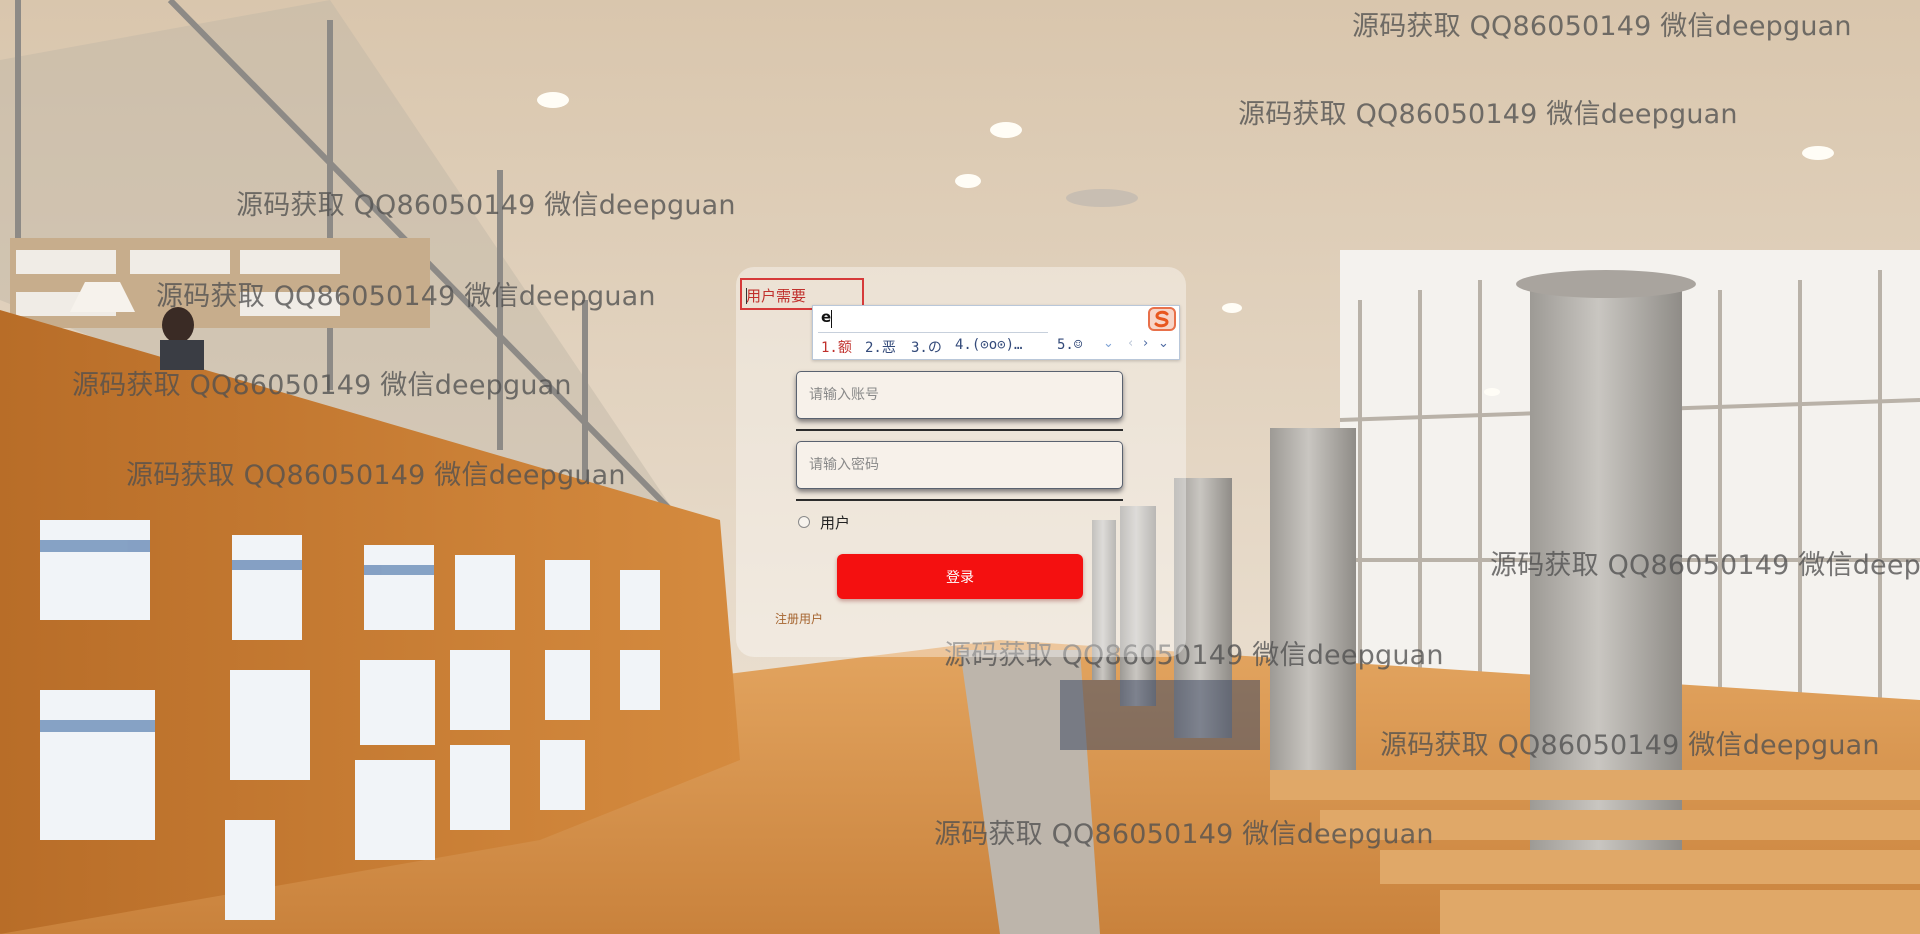 This screenshot has width=1920, height=934. What do you see at coordinates (959, 395) in the screenshot?
I see `account-input` at bounding box center [959, 395].